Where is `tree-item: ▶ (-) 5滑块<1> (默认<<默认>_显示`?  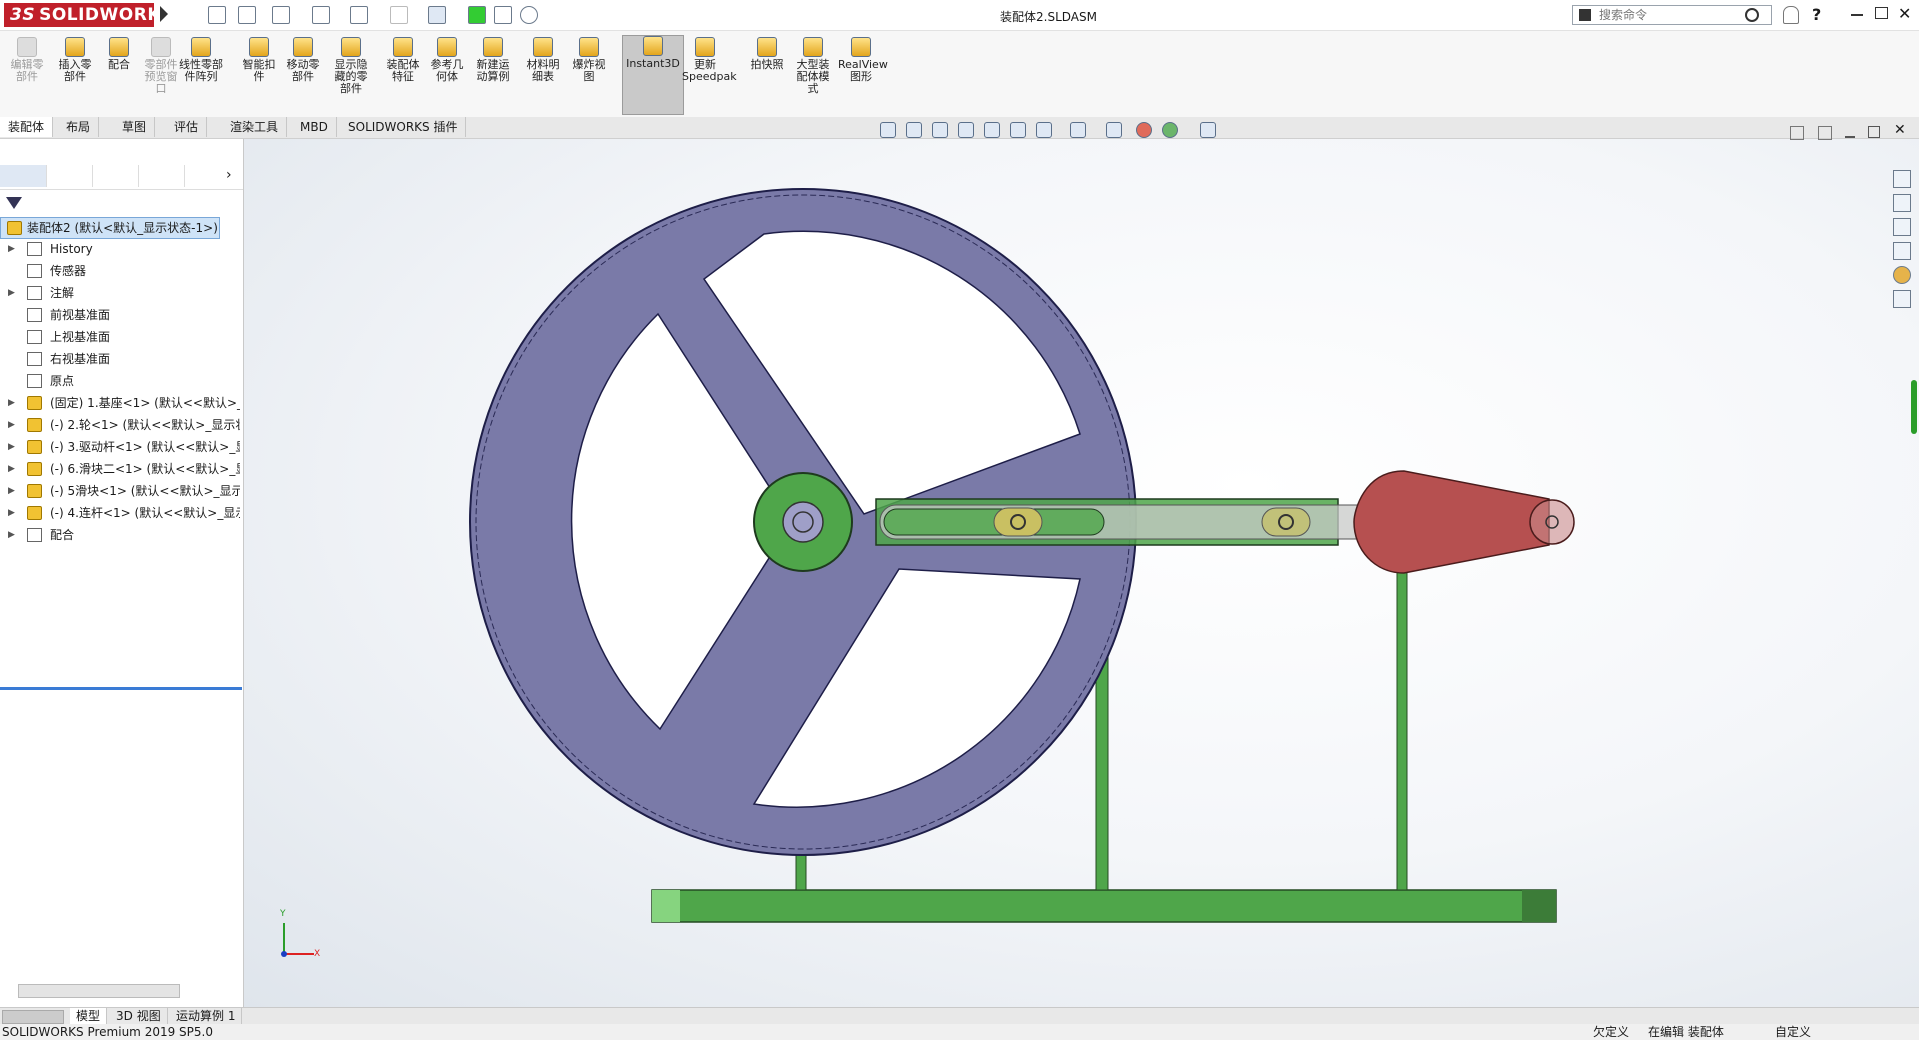 tree-item: ▶ (-) 5滑块<1> (默认<<默认>_显示 is located at coordinates (120, 491).